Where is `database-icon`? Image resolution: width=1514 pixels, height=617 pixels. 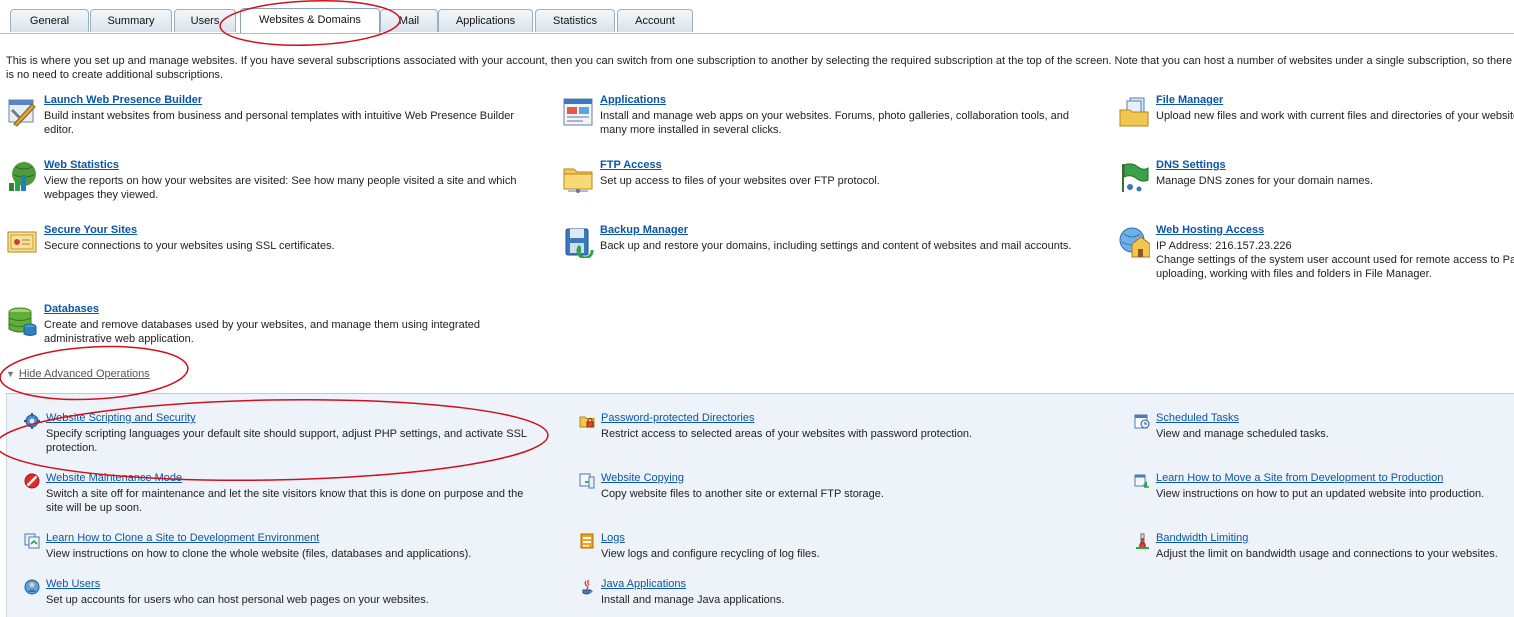 database-icon is located at coordinates (22, 321).